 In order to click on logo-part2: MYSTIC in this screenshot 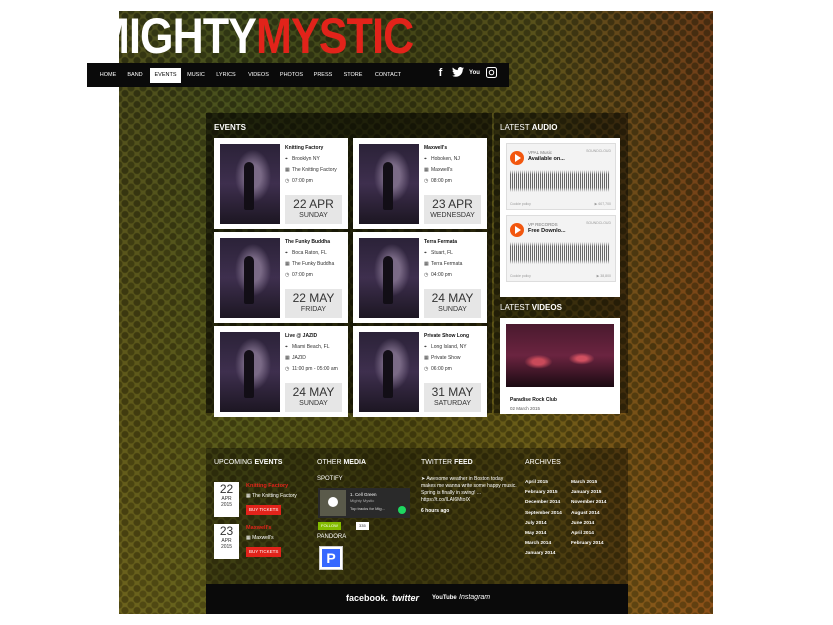, I will do `click(335, 36)`.